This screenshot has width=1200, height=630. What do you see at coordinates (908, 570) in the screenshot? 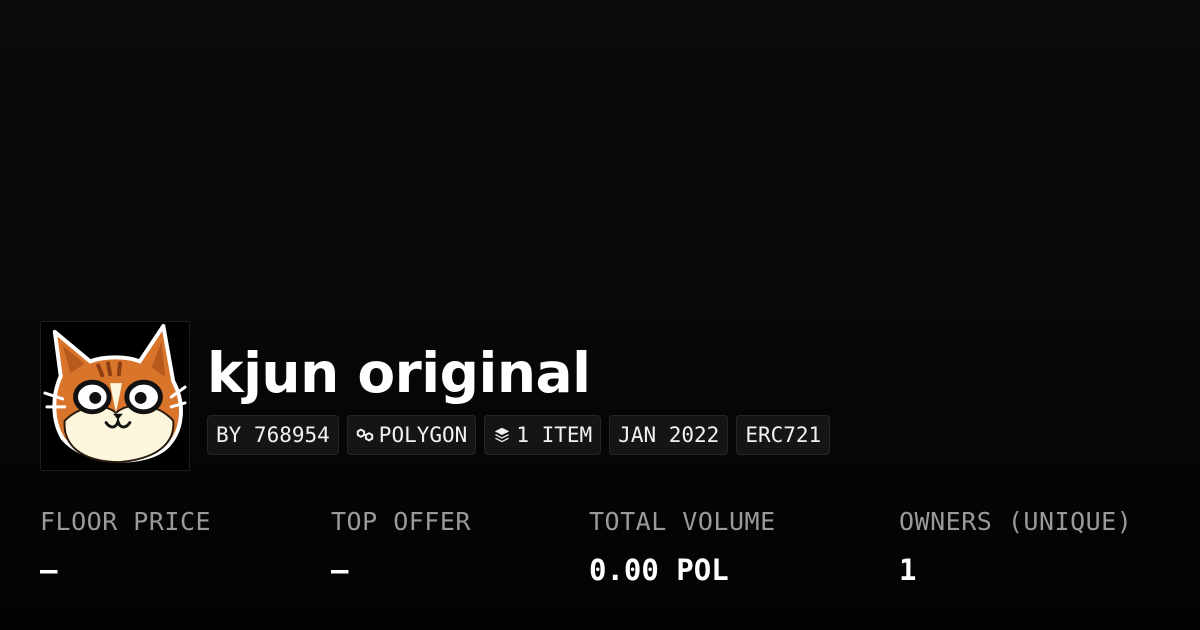
I see `stat-value: 1` at bounding box center [908, 570].